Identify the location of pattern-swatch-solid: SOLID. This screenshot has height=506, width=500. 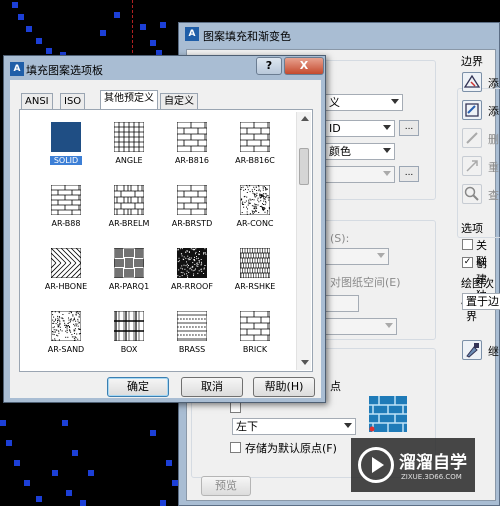
(66, 152).